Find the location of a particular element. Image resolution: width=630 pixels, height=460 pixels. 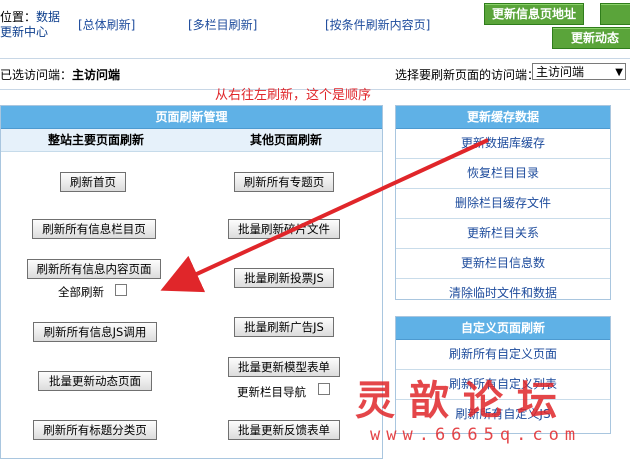

watermark-url: www.6665q.com is located at coordinates (476, 435).